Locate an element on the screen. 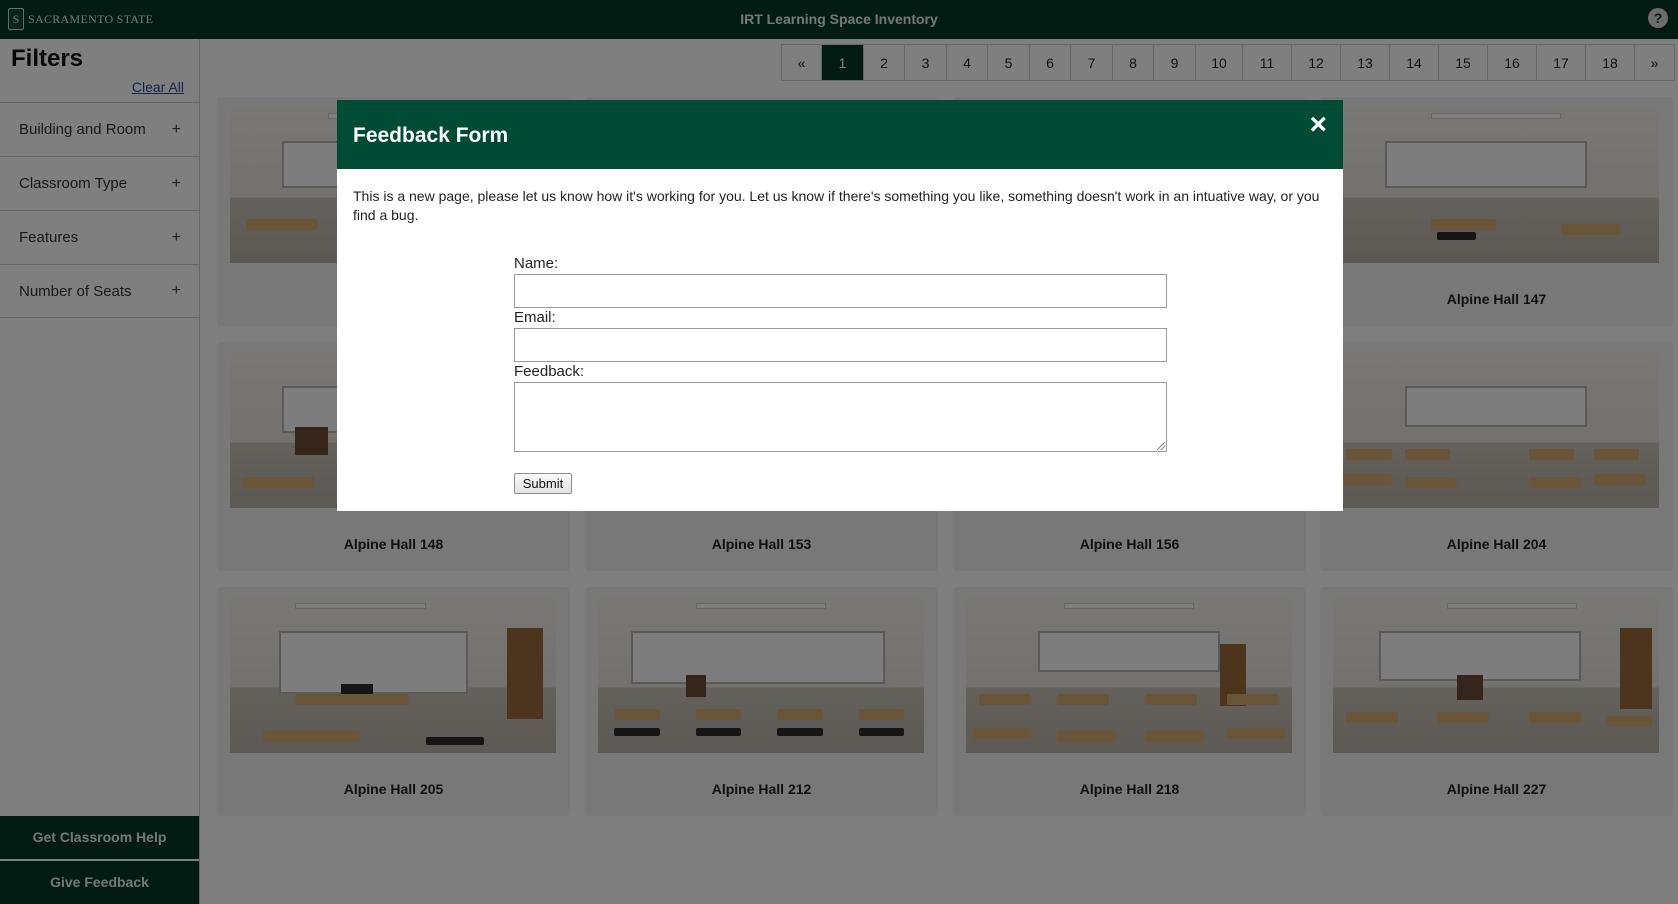  email-field is located at coordinates (840, 345).